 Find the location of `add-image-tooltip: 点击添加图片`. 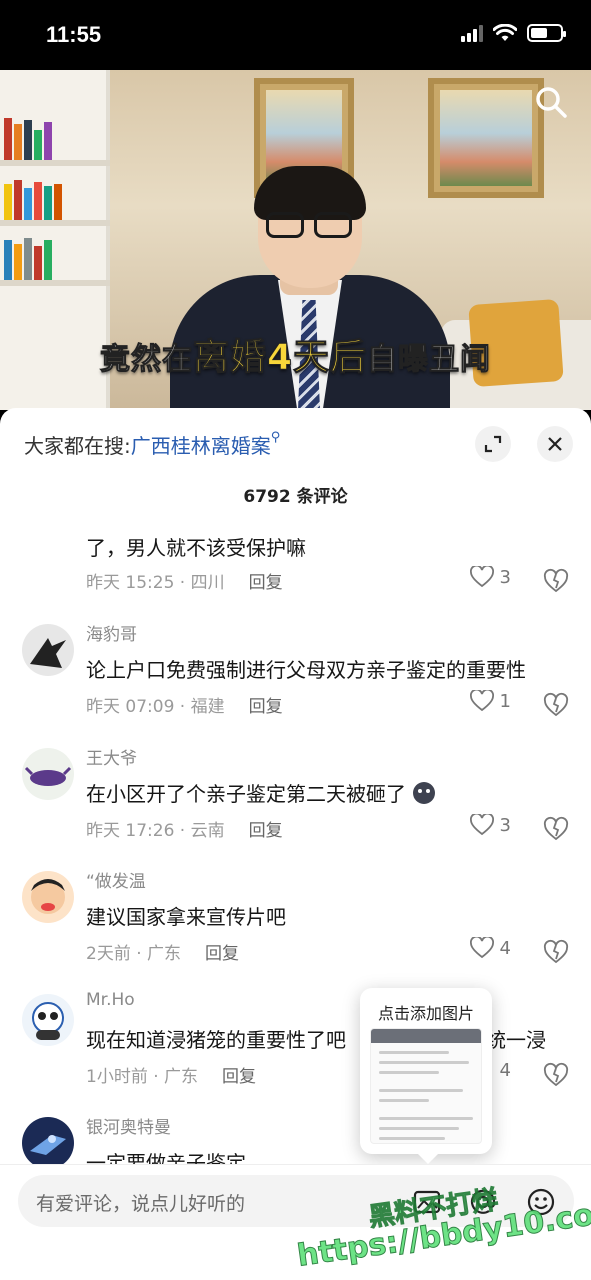

add-image-tooltip: 点击添加图片 is located at coordinates (426, 1076).